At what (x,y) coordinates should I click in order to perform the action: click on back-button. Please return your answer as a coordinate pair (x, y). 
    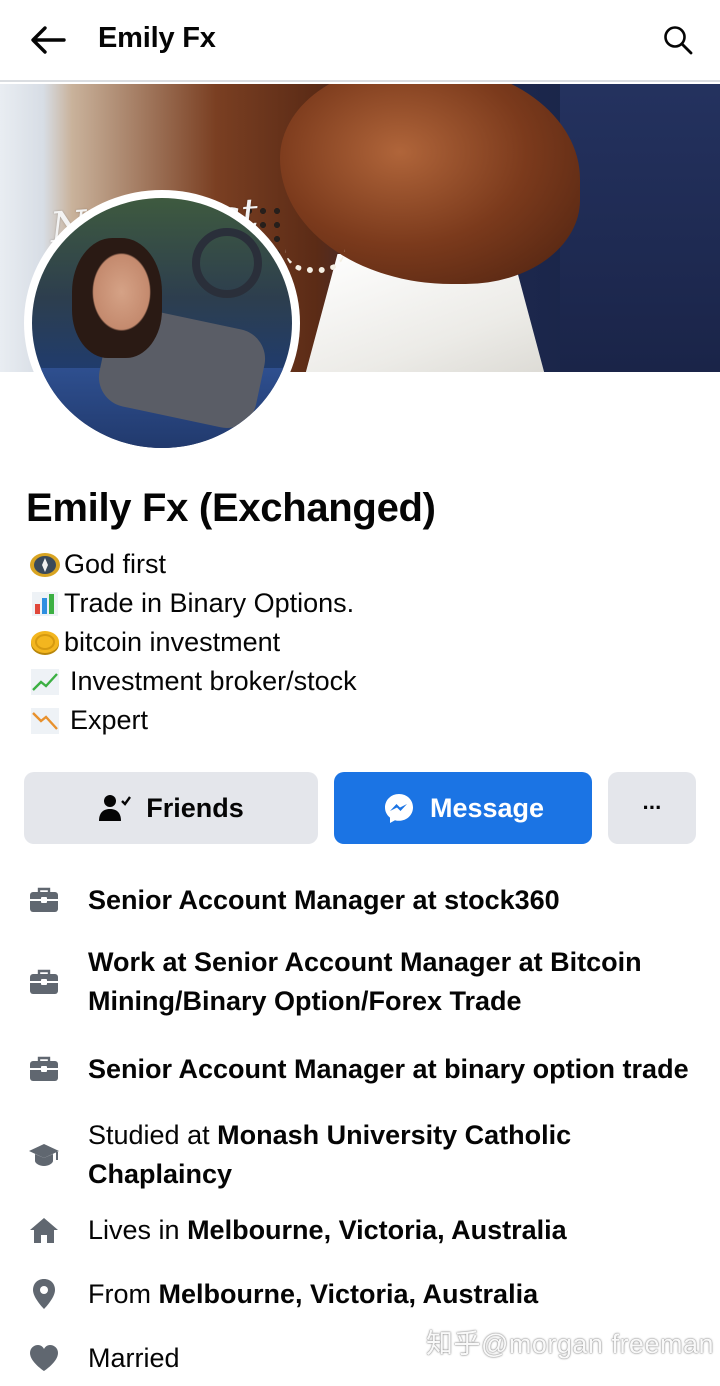
    Looking at the image, I should click on (48, 40).